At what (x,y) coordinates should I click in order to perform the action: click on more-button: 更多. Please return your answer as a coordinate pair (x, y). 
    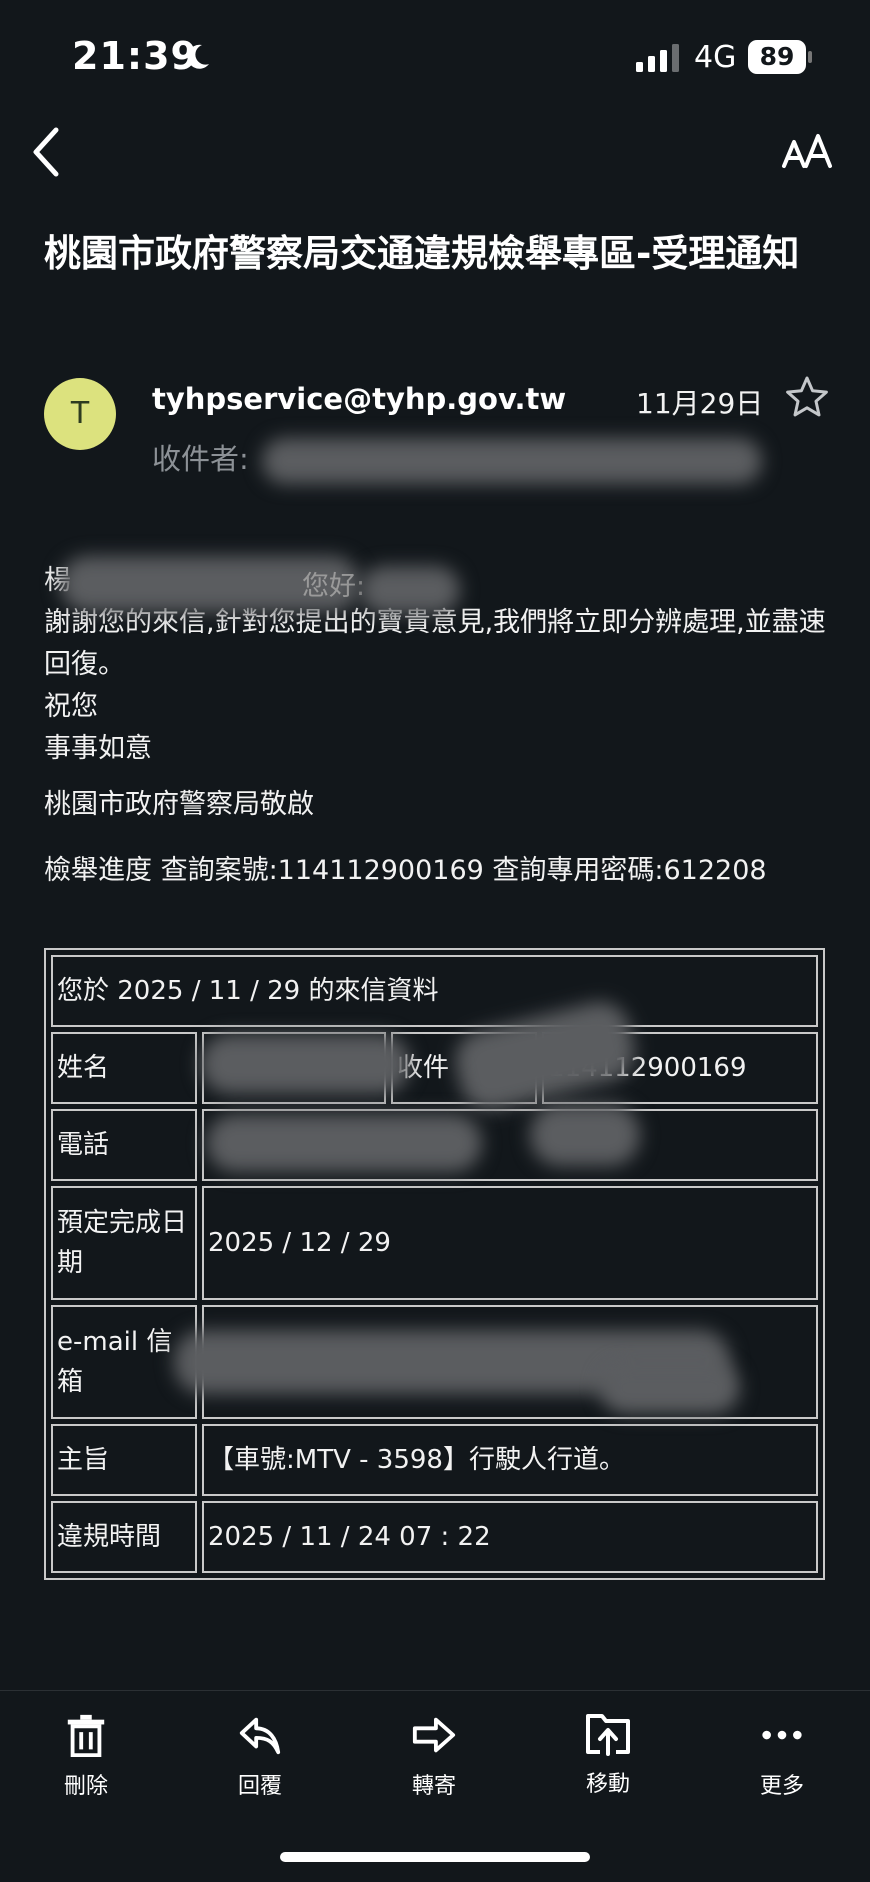
    Looking at the image, I should click on (782, 1756).